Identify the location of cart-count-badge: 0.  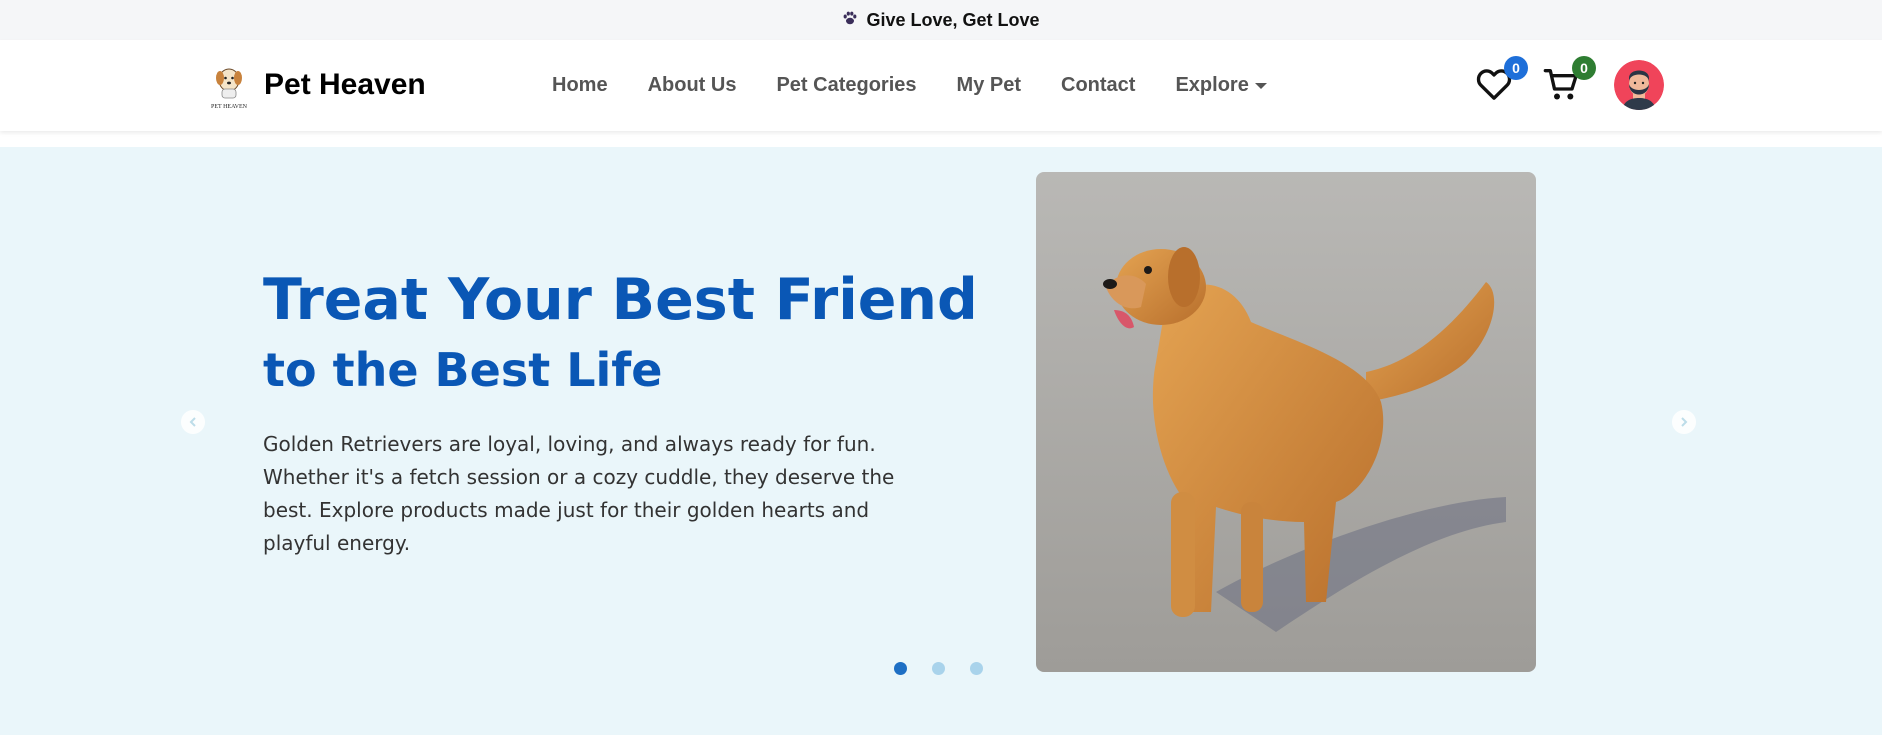
(1584, 68).